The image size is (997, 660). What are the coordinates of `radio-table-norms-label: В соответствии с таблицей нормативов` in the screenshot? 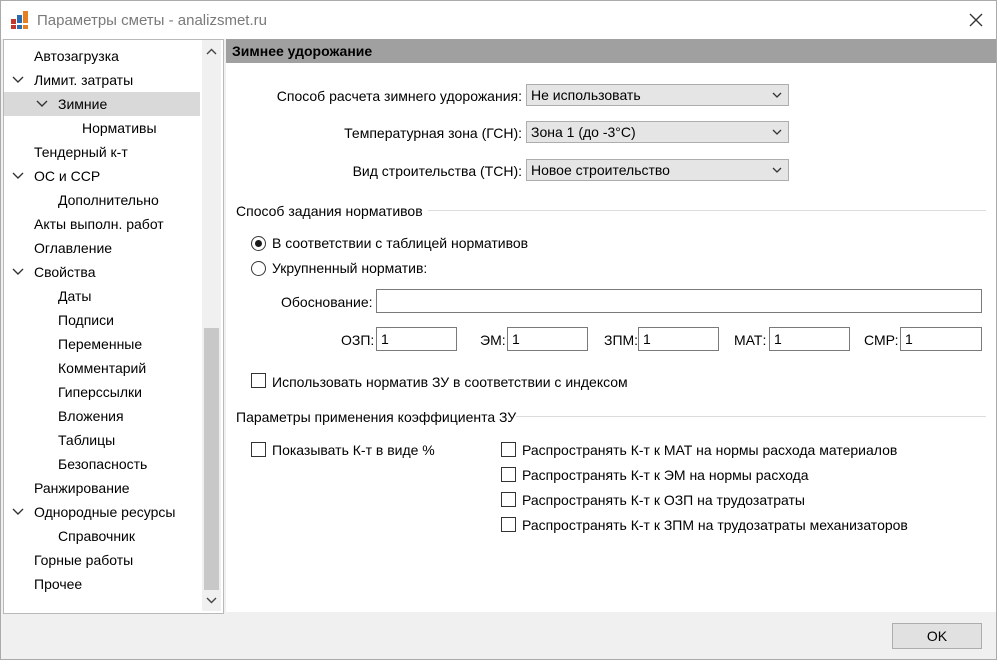 It's located at (400, 243).